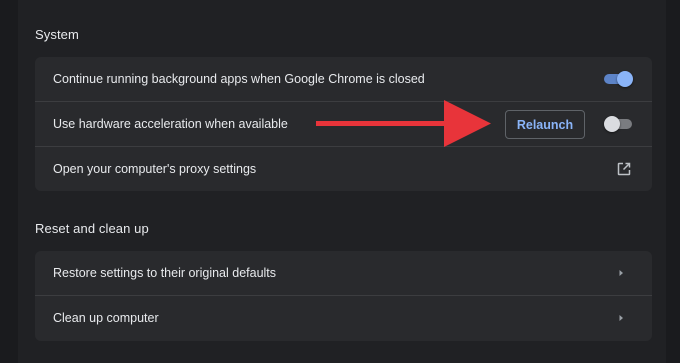  I want to click on hardware-acceleration-toggle, so click(618, 124).